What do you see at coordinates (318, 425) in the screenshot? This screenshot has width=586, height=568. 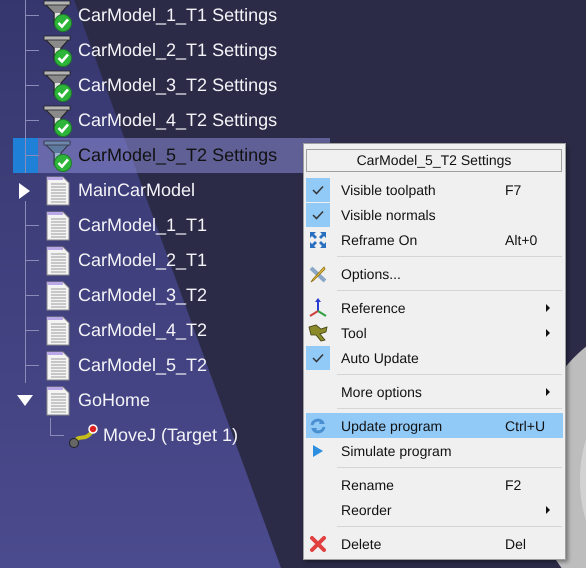 I see `refresh-icon` at bounding box center [318, 425].